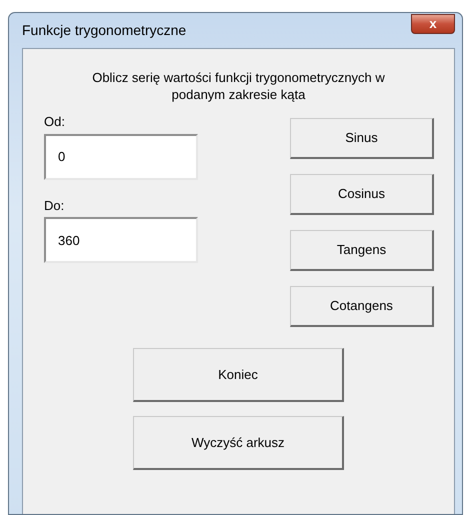 This screenshot has width=466, height=515. I want to click on window-title: Funkcje trygonometryczne, so click(104, 30).